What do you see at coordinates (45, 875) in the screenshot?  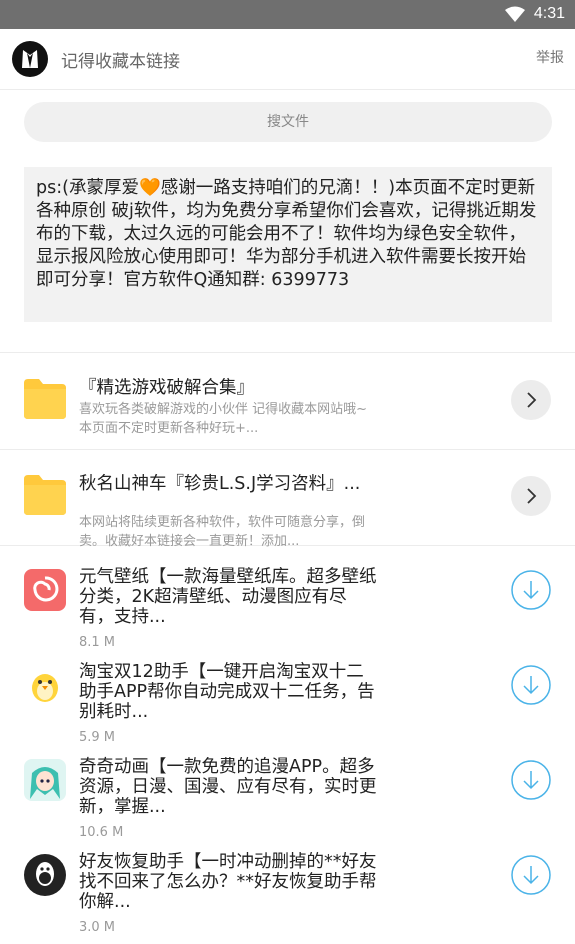 I see `qq-penguin-icon` at bounding box center [45, 875].